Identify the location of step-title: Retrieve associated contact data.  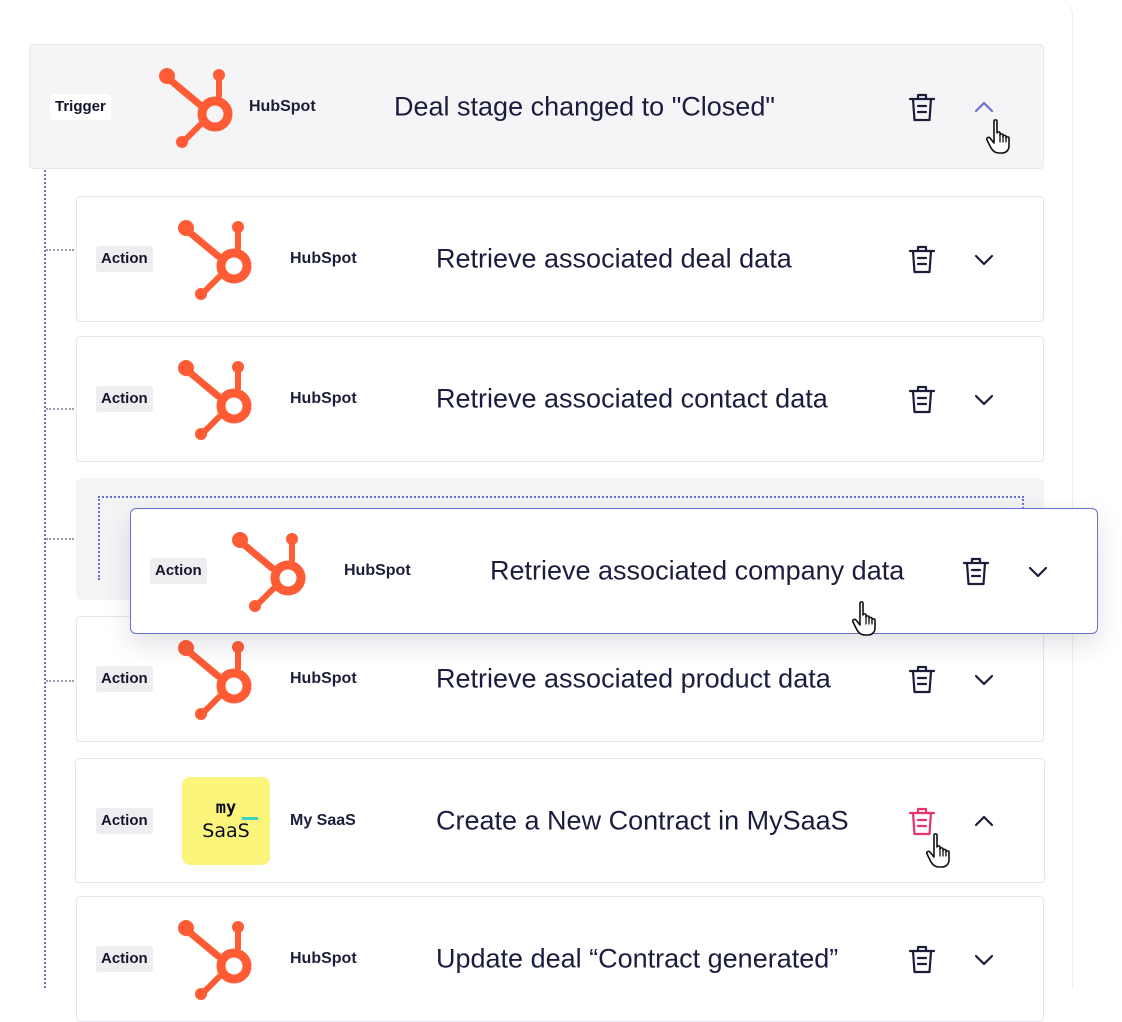
(632, 398).